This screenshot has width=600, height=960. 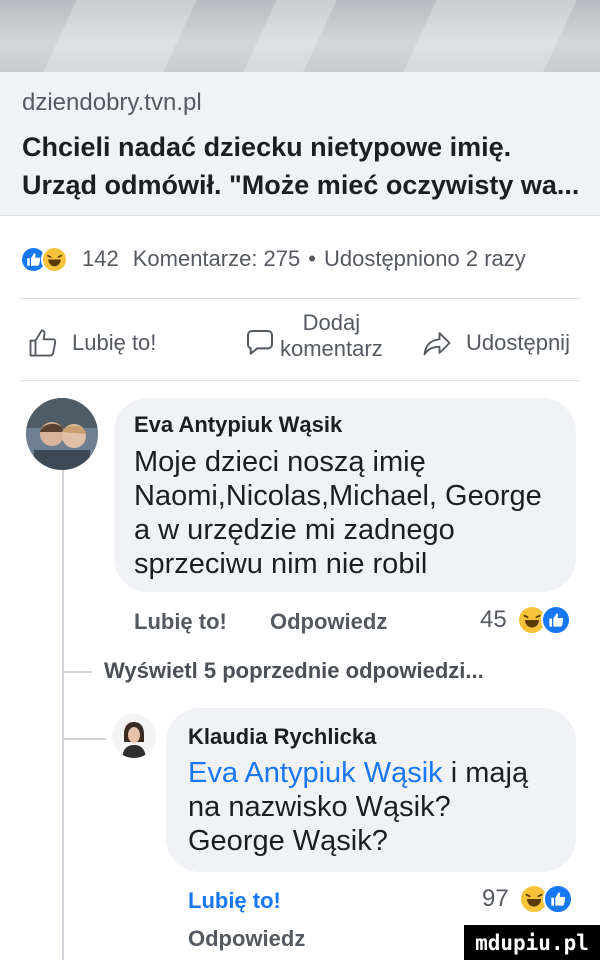 What do you see at coordinates (100, 259) in the screenshot?
I see `reaction-count: 142` at bounding box center [100, 259].